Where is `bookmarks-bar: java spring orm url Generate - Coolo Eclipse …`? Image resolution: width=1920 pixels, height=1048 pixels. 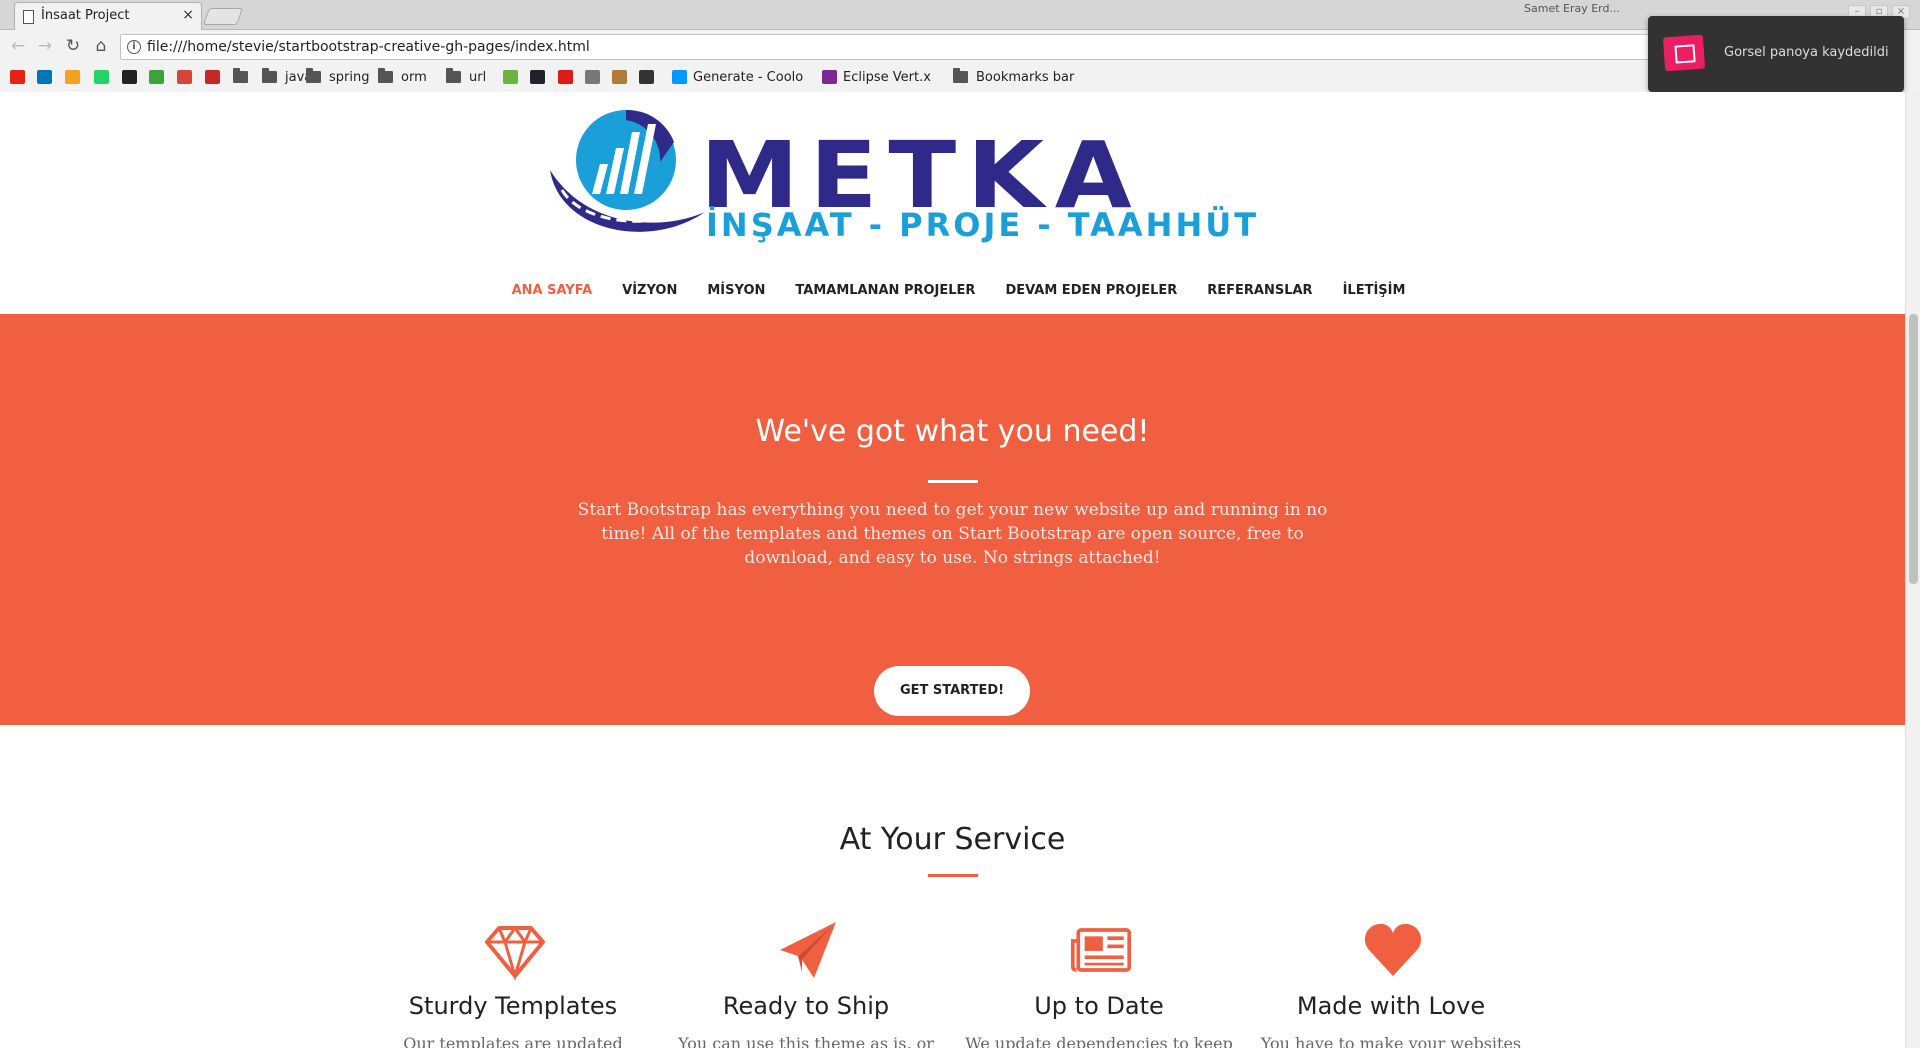 bookmarks-bar: java spring orm url Generate - Coolo Eclipse … is located at coordinates (960, 77).